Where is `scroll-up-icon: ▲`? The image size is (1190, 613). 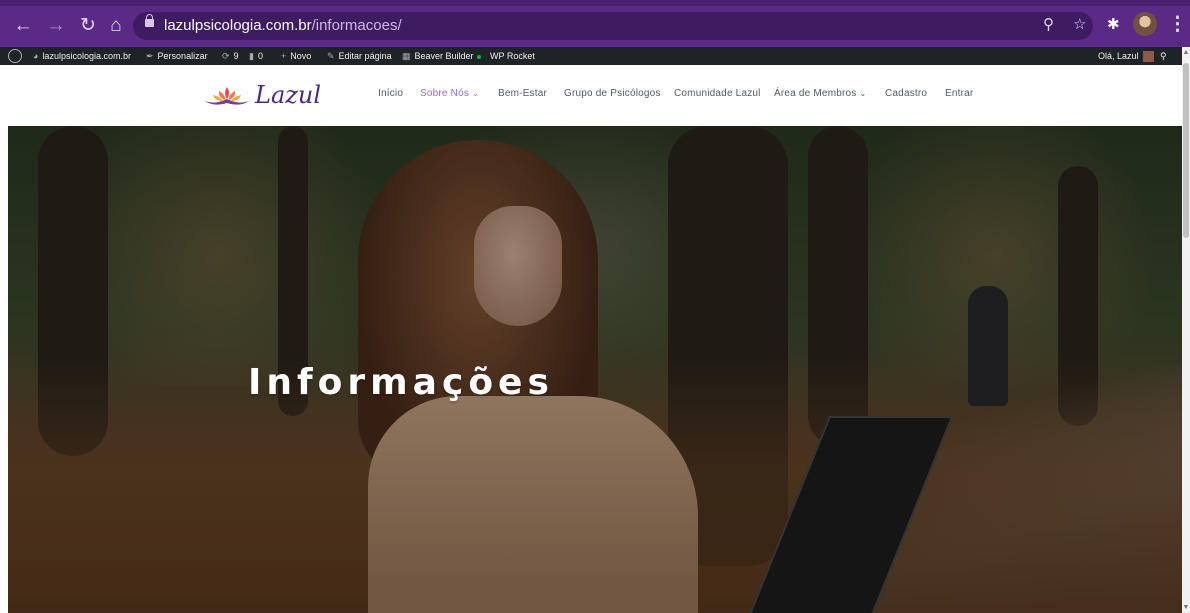 scroll-up-icon: ▲ is located at coordinates (1186, 52).